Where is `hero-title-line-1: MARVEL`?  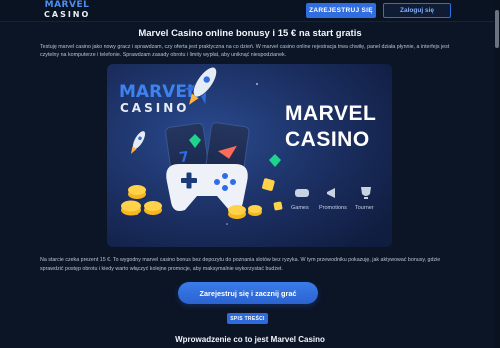
hero-title-line-1: MARVEL is located at coordinates (330, 113).